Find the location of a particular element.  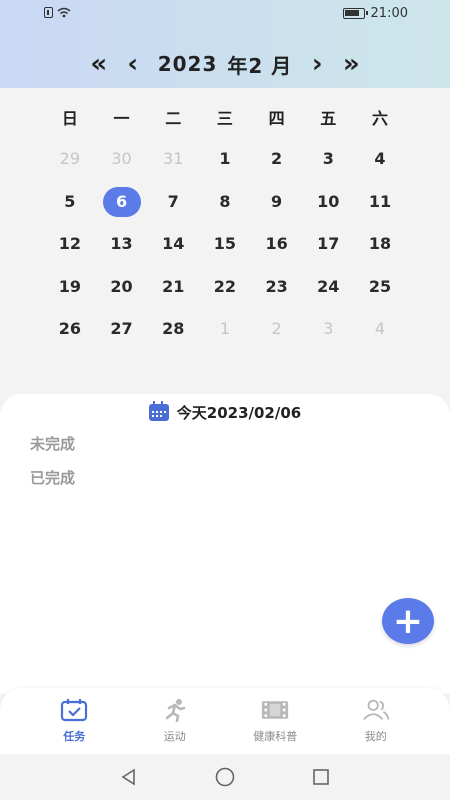

weekday-label: 六 is located at coordinates (379, 118).